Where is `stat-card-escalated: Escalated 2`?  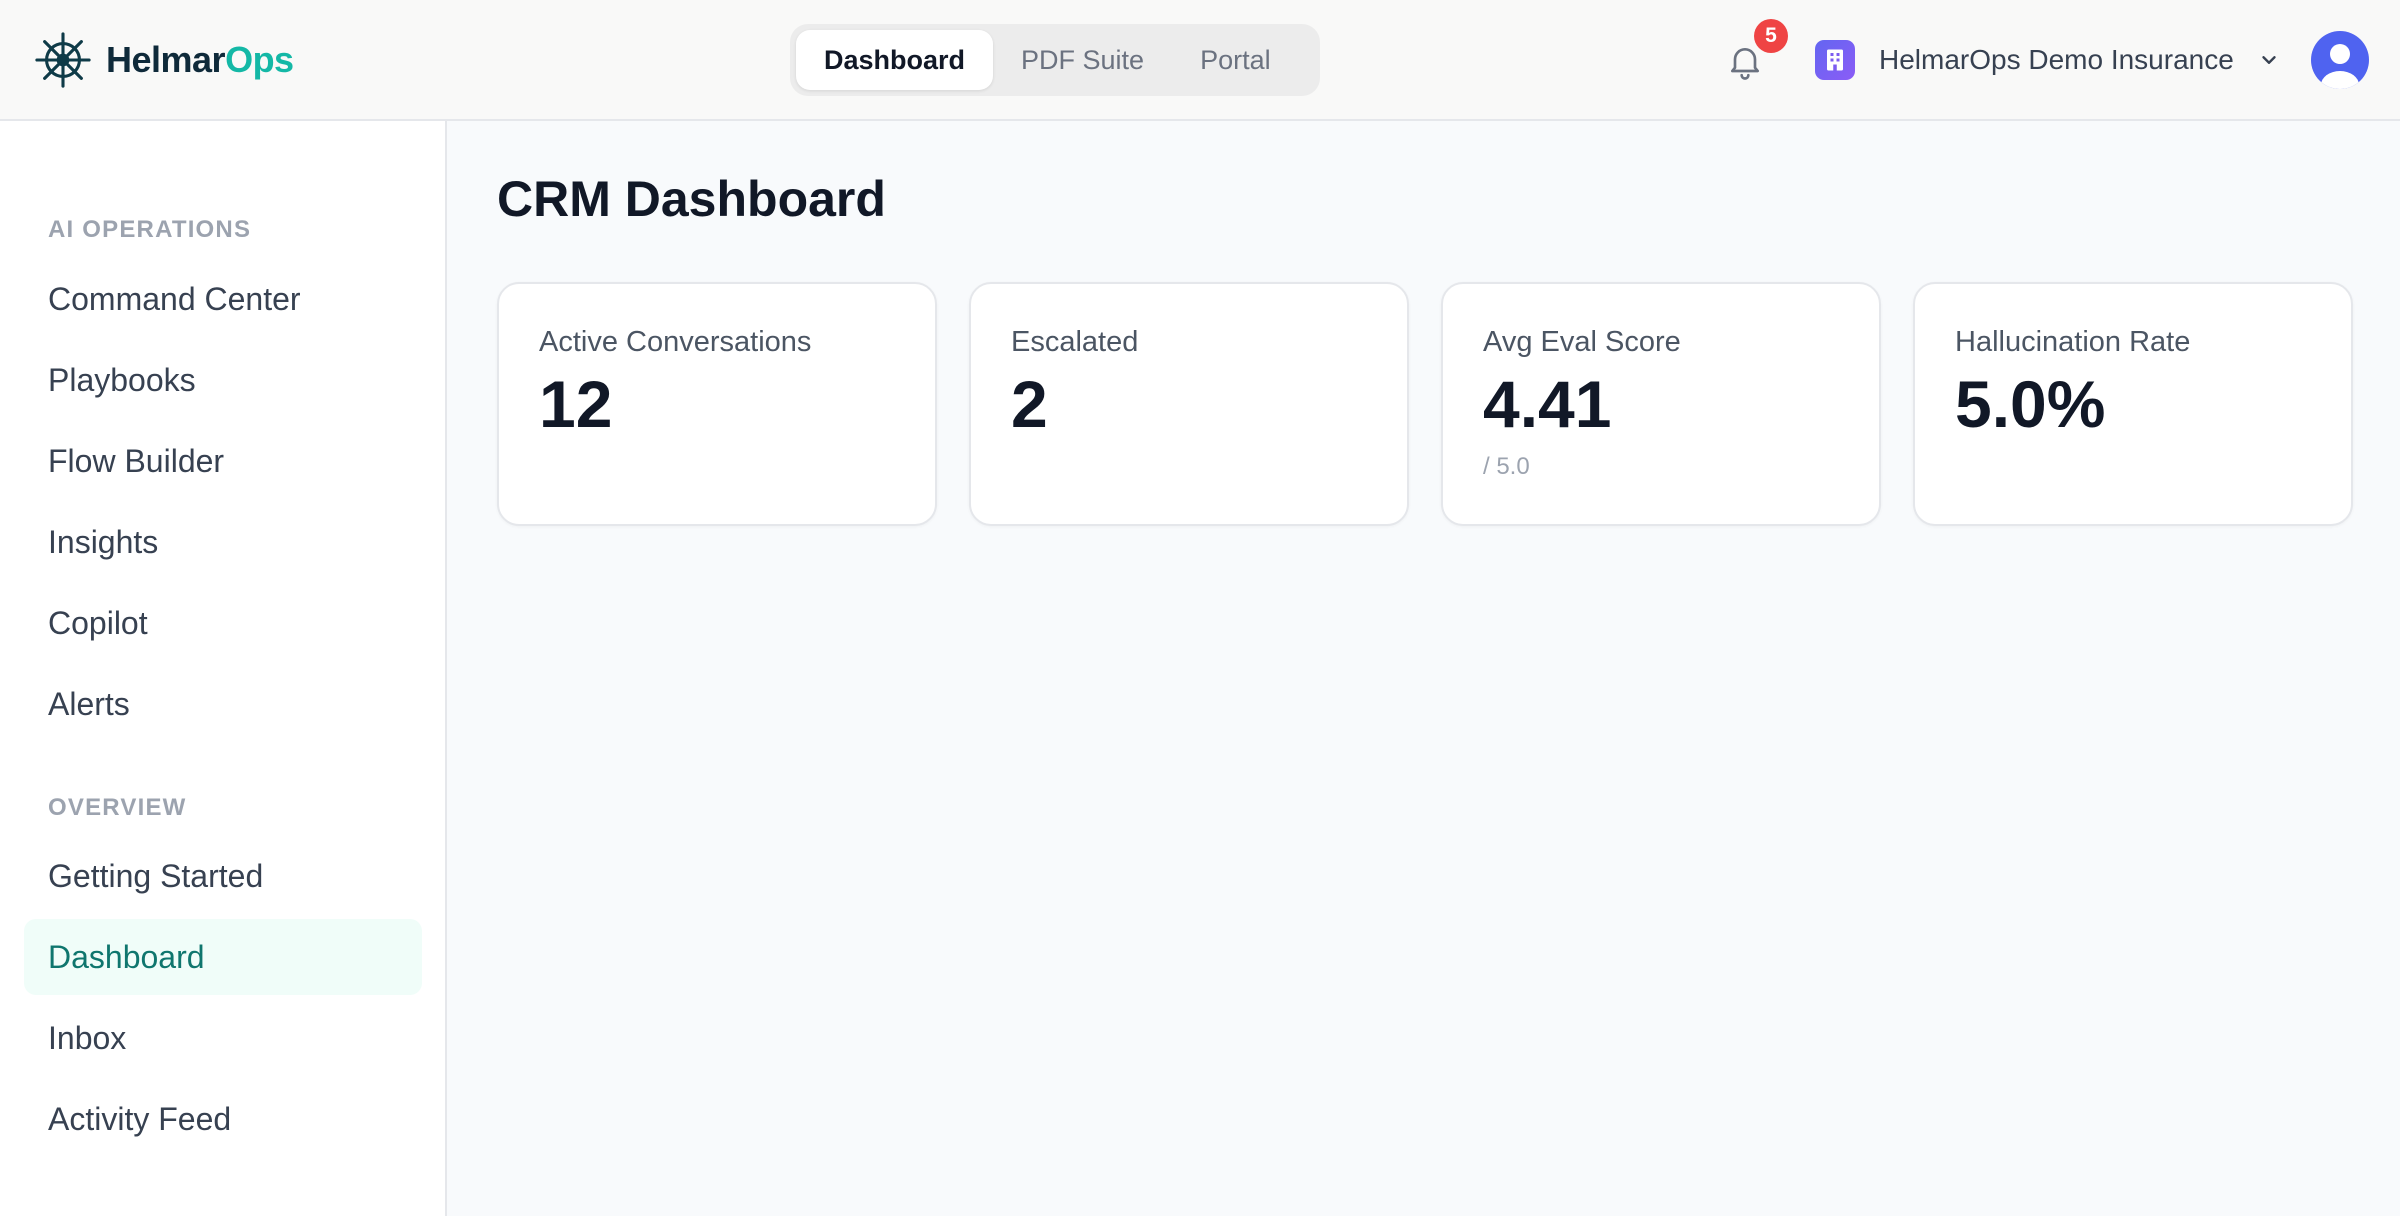 stat-card-escalated: Escalated 2 is located at coordinates (1189, 404).